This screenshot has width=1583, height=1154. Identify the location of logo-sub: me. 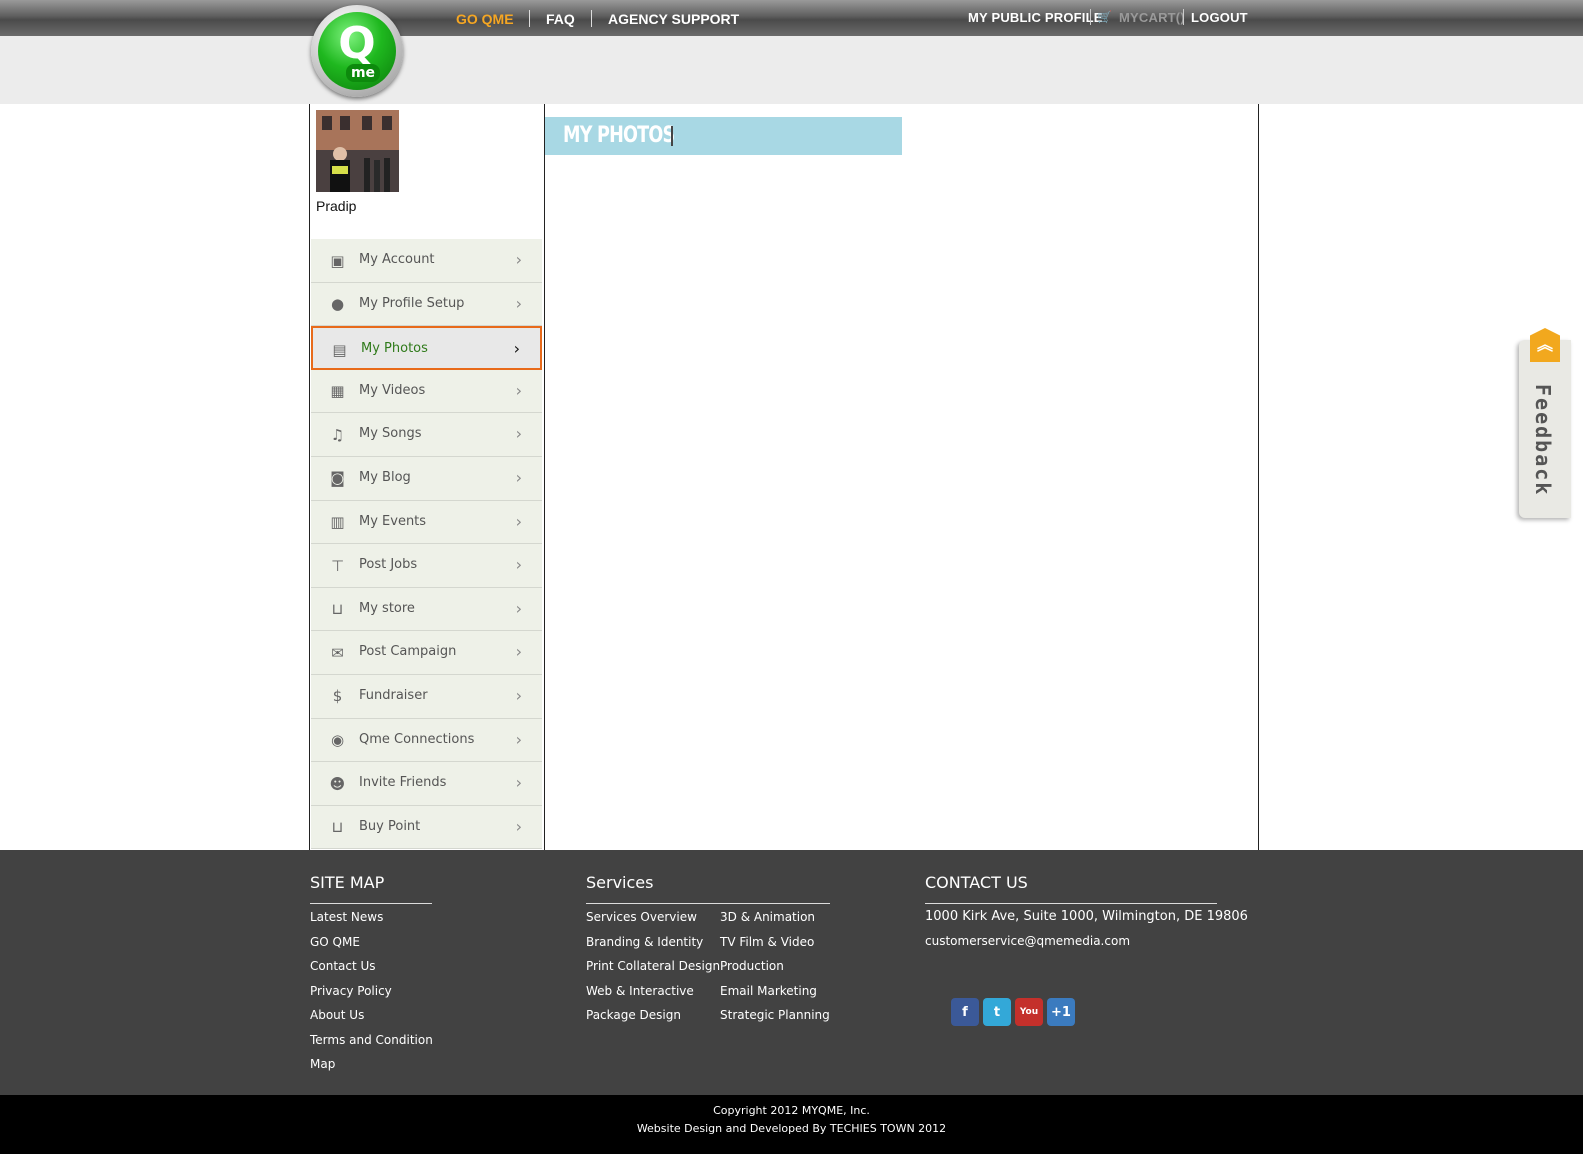
(363, 73).